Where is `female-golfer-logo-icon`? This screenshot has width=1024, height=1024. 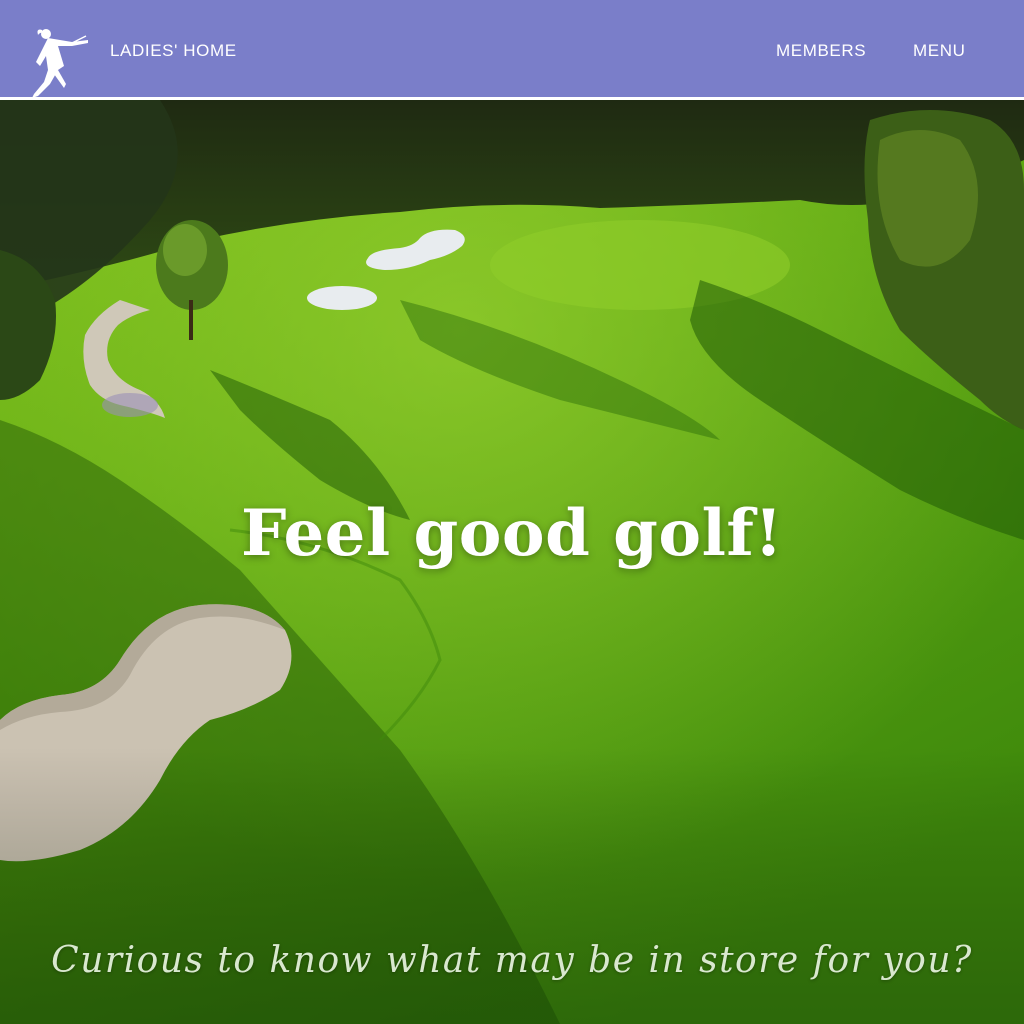
female-golfer-logo-icon is located at coordinates (59, 62).